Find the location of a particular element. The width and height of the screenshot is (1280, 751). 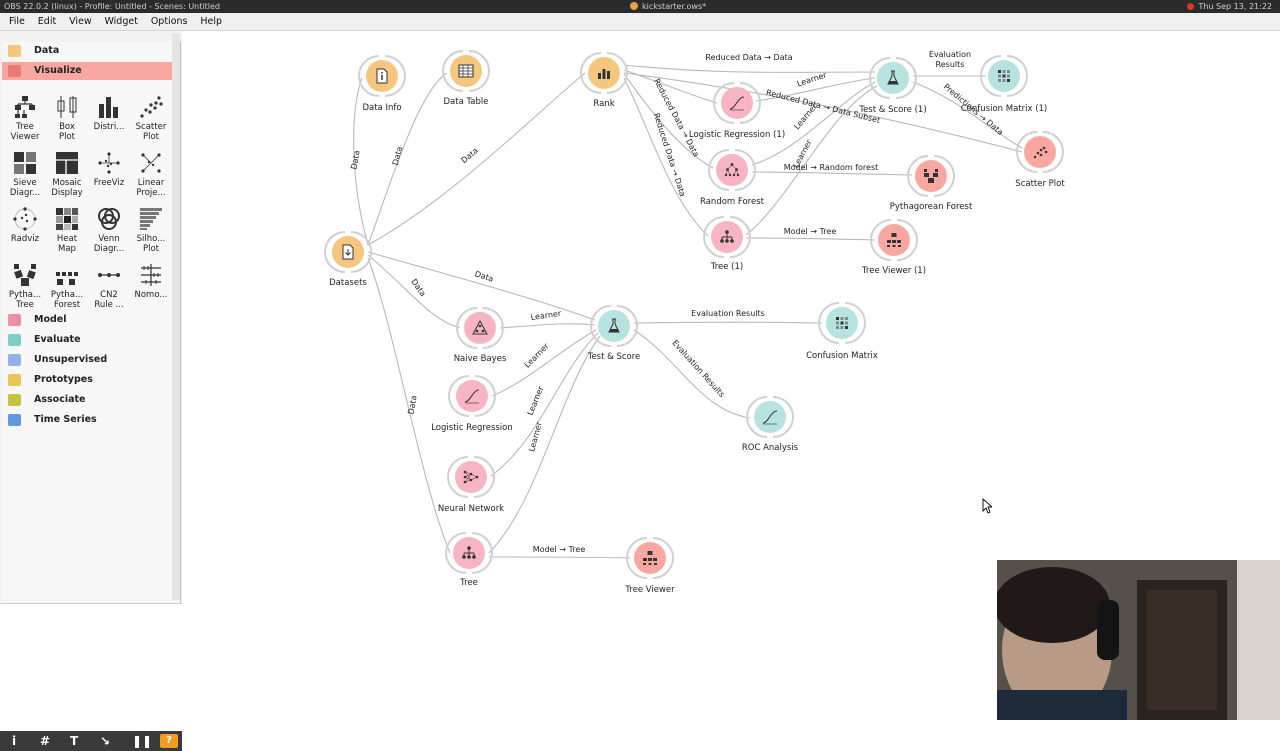

node-label-scatter: Scatter Plot is located at coordinates (1040, 184).